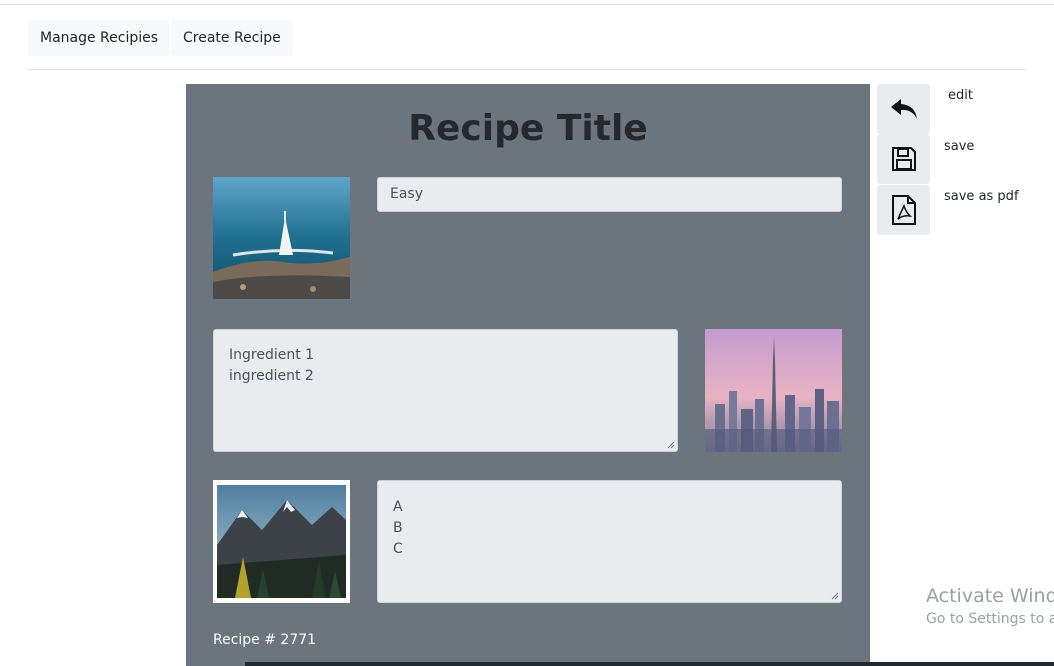 Image resolution: width=1054 pixels, height=666 pixels. Describe the element at coordinates (960, 95) in the screenshot. I see `edit-label: edit` at that location.